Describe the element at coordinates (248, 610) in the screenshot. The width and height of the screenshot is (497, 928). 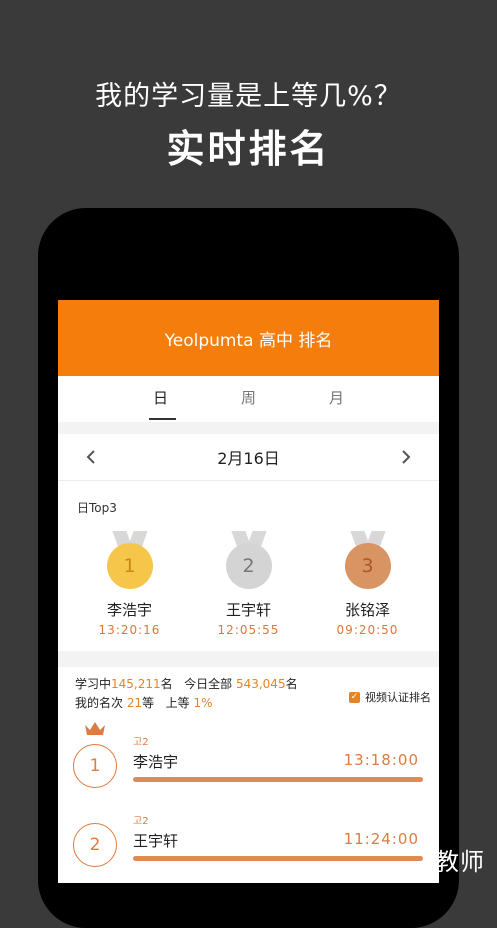
I see `medal-name: 王宇轩` at that location.